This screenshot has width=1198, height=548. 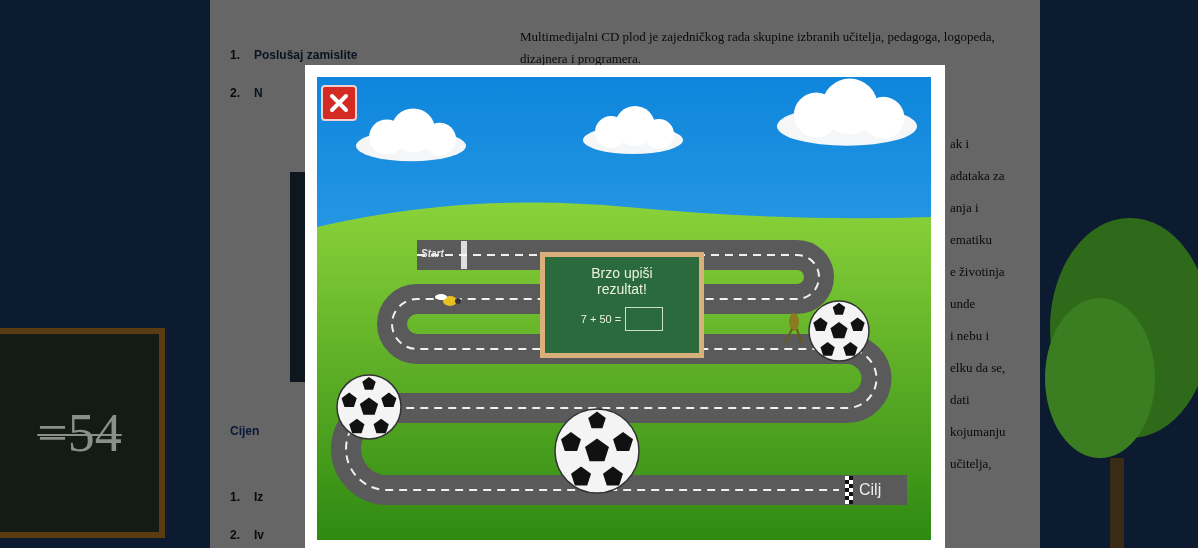 I want to click on list-item-text: Poslušaj zamislite, so click(x=306, y=55).